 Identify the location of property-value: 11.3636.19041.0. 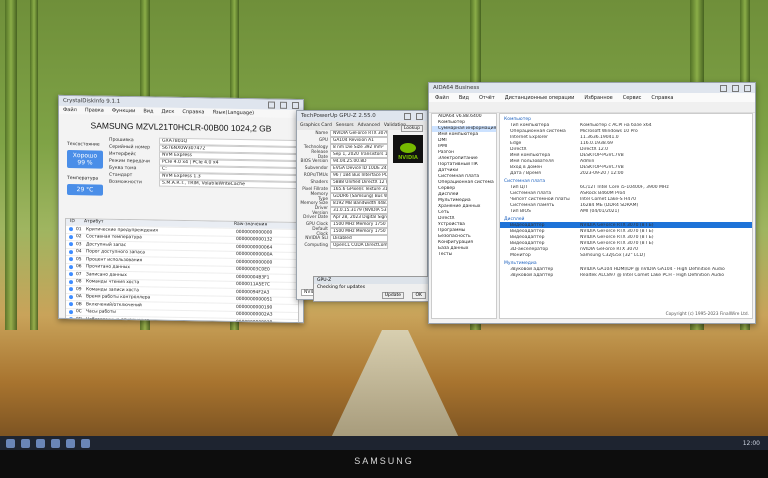
(599, 137).